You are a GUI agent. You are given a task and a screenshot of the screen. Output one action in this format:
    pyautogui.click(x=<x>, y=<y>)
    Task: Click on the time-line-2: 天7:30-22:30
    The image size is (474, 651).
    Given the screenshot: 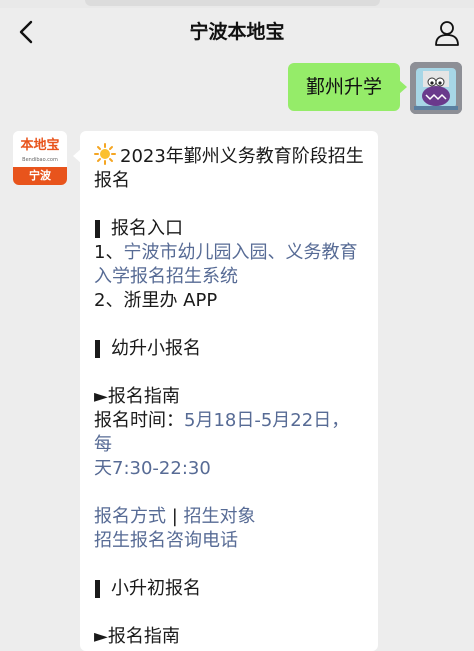 What is the action you would take?
    pyautogui.click(x=229, y=469)
    